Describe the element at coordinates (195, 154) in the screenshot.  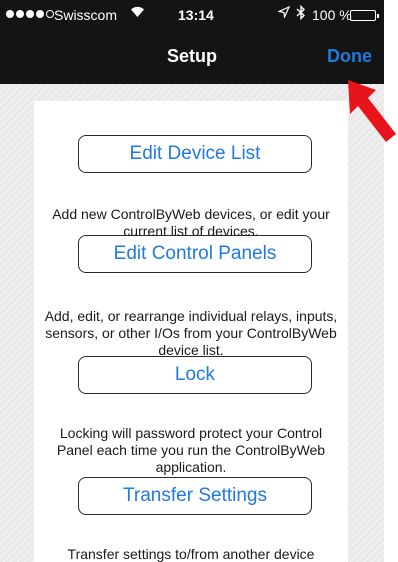
I see `edit-device-list-button: Edit Device List` at that location.